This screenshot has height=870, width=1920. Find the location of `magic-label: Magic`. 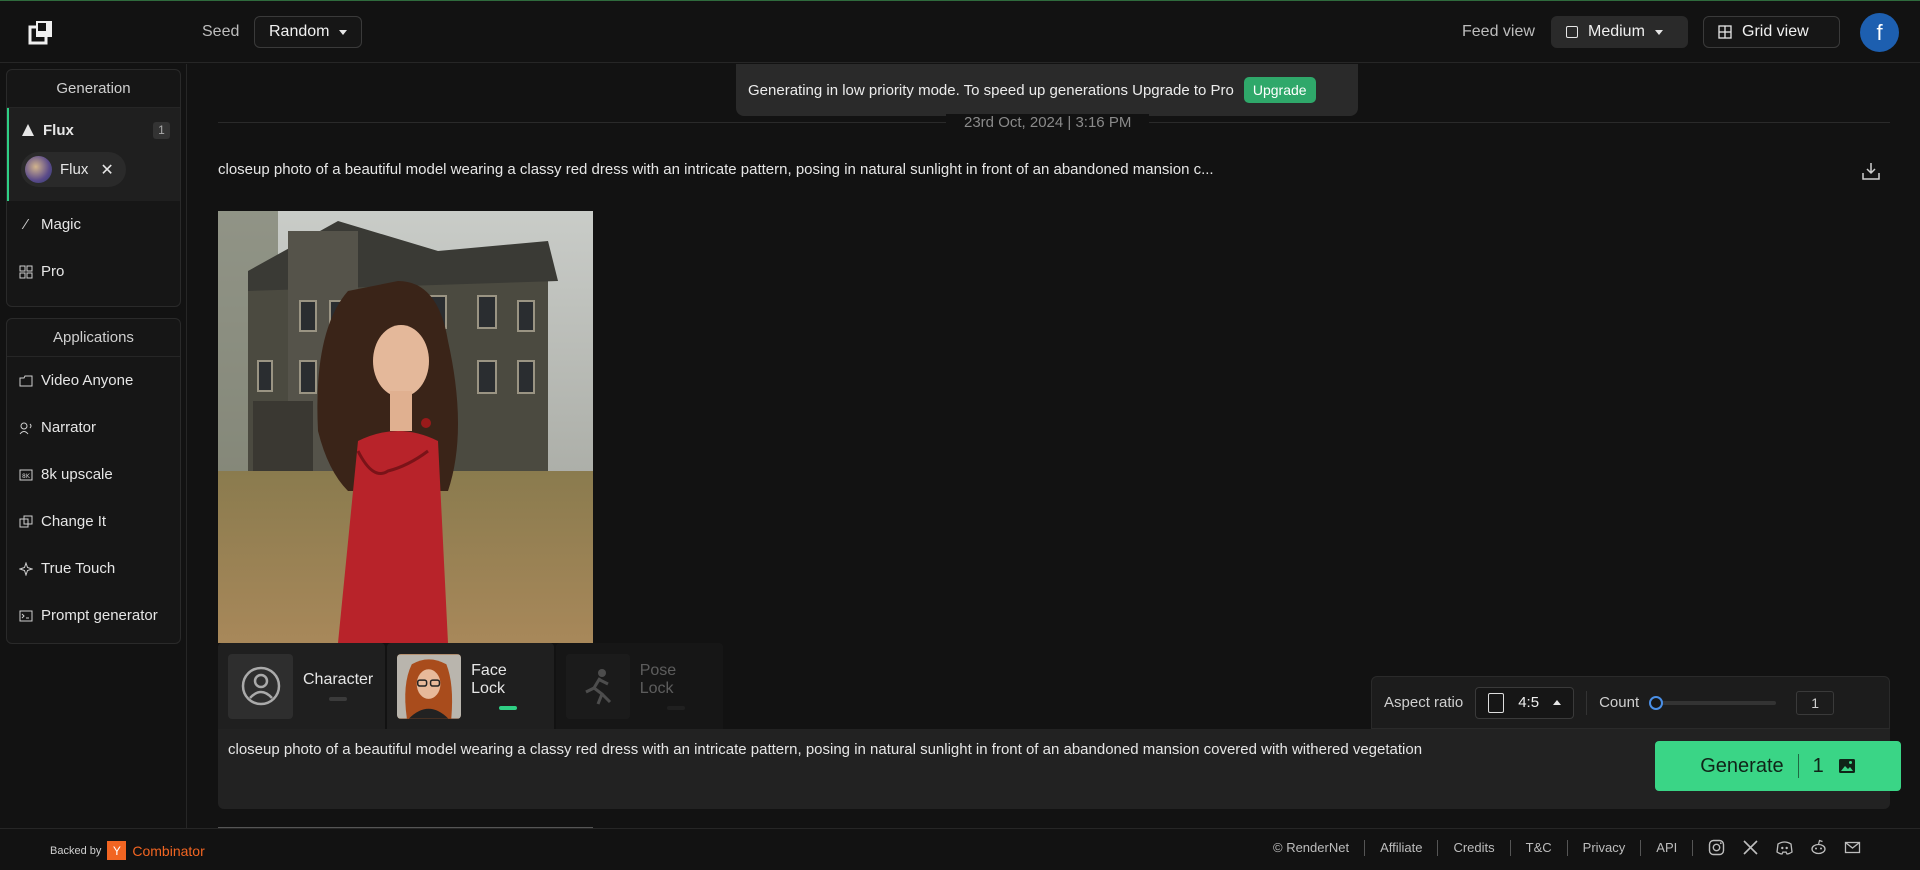

magic-label: Magic is located at coordinates (61, 224).